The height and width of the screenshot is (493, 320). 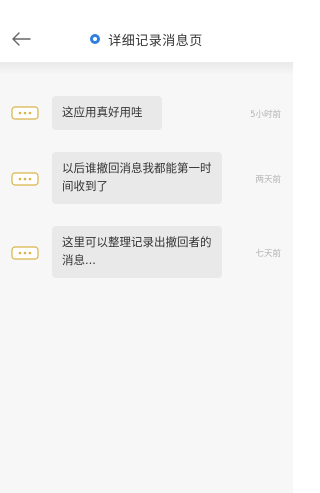 I want to click on back-arrow-icon, so click(x=21, y=39).